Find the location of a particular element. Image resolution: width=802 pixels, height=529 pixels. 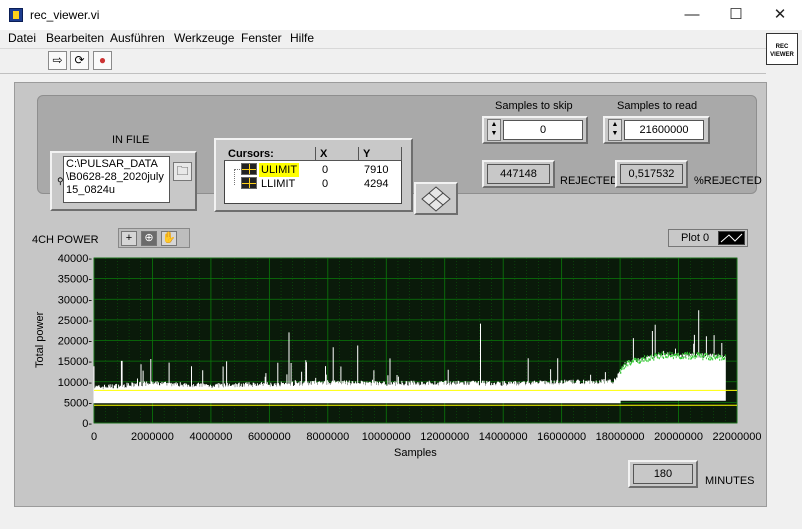

x-tick-label: 18000000 is located at coordinates (620, 437).